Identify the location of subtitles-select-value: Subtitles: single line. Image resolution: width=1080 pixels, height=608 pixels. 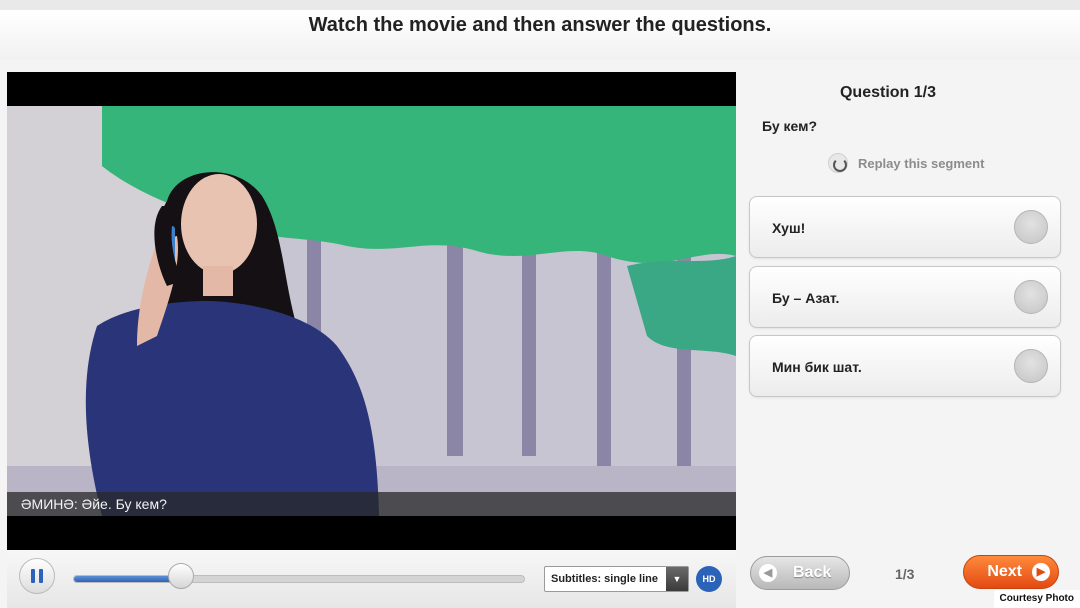
(604, 579).